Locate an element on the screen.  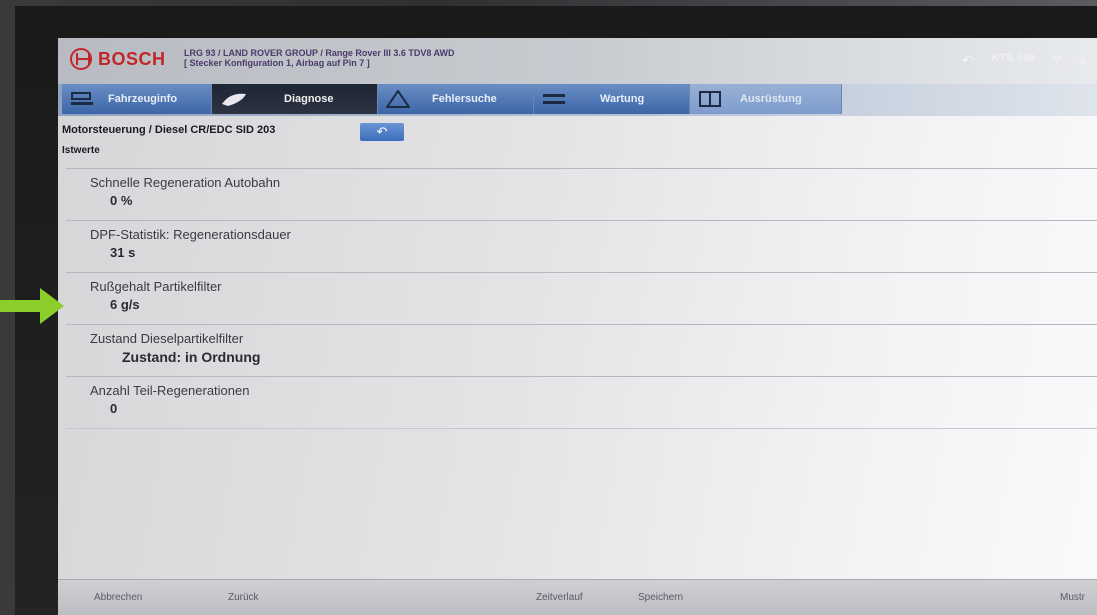
tab-wartung: Wartung is located at coordinates (612, 99).